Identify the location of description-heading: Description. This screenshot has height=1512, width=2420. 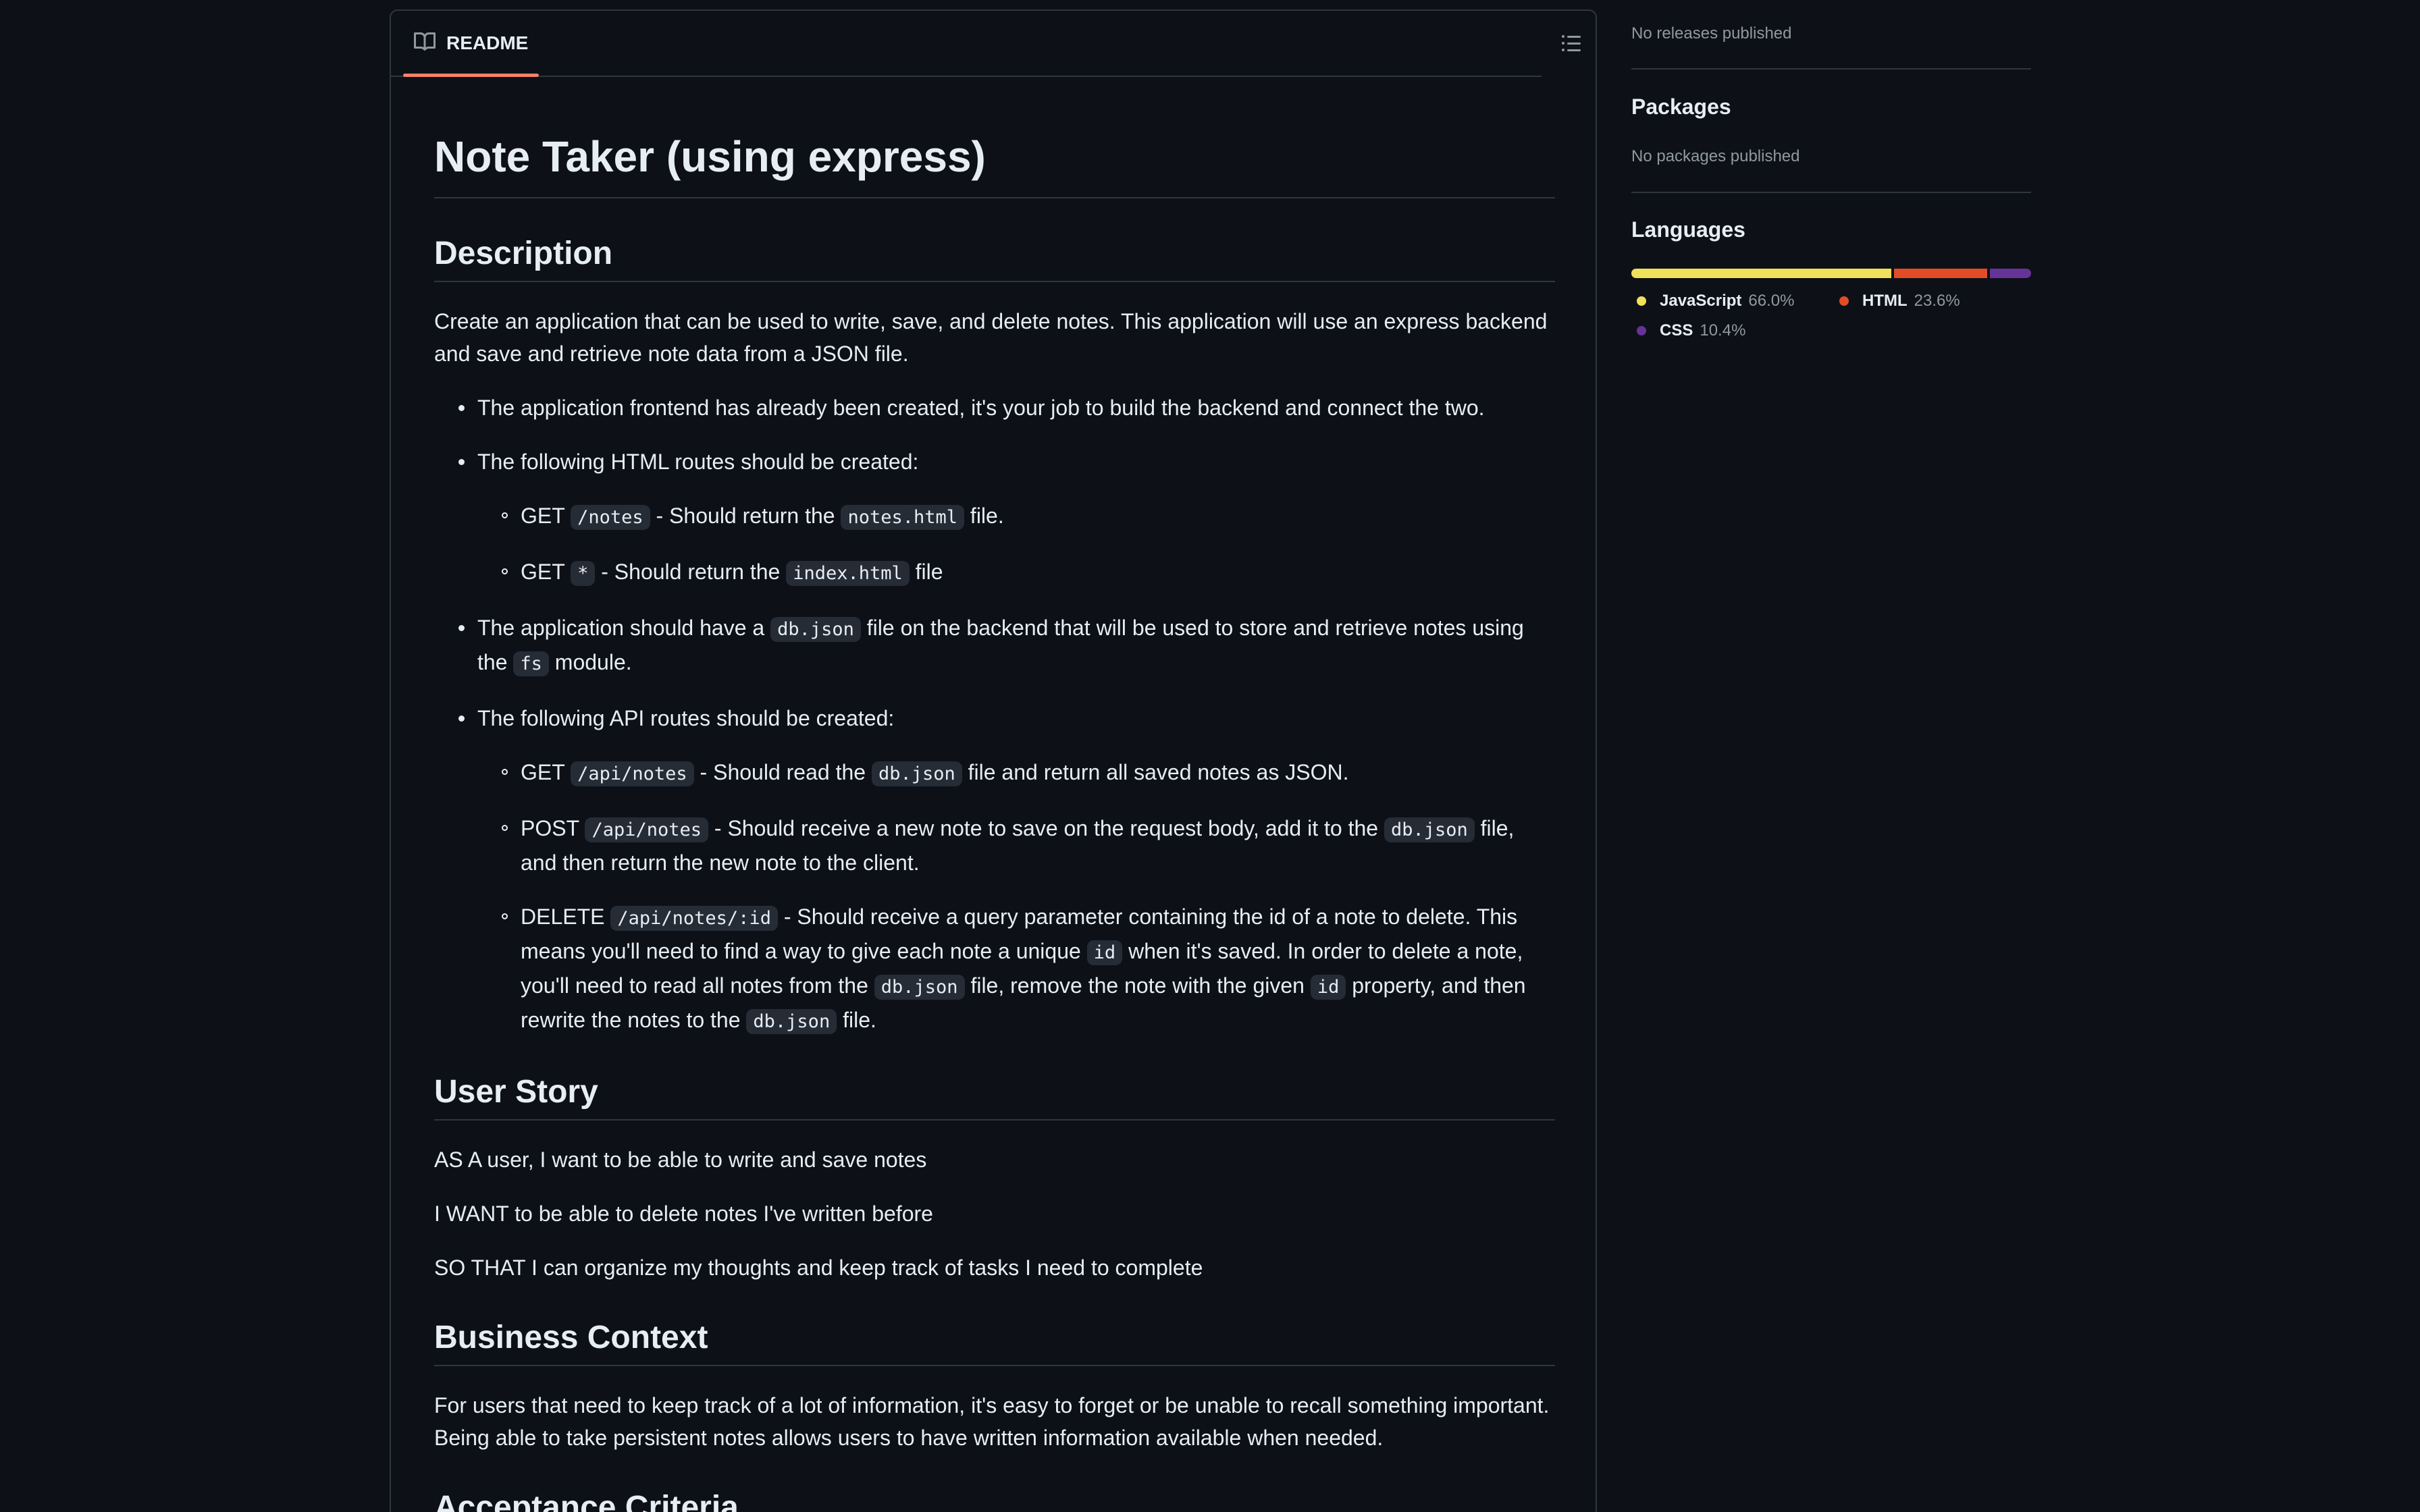
(994, 258).